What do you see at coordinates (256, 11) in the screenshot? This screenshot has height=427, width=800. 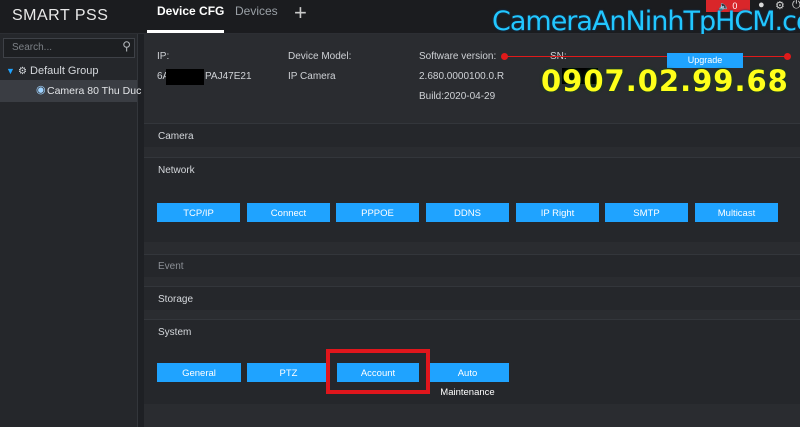 I see `tab-devices: Devices` at bounding box center [256, 11].